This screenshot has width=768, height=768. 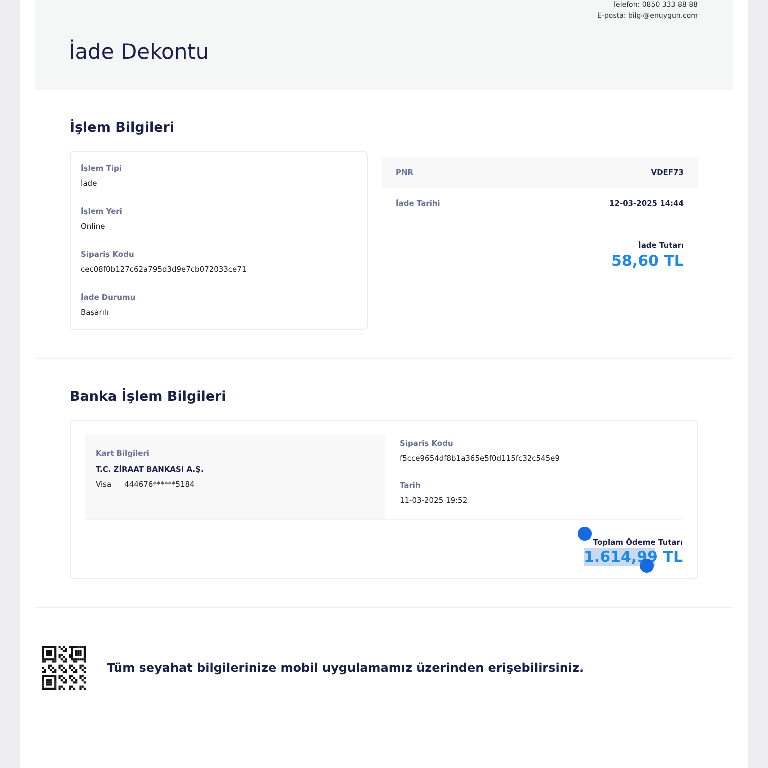 I want to click on section-title: İşlem Bilgileri, so click(x=123, y=128).